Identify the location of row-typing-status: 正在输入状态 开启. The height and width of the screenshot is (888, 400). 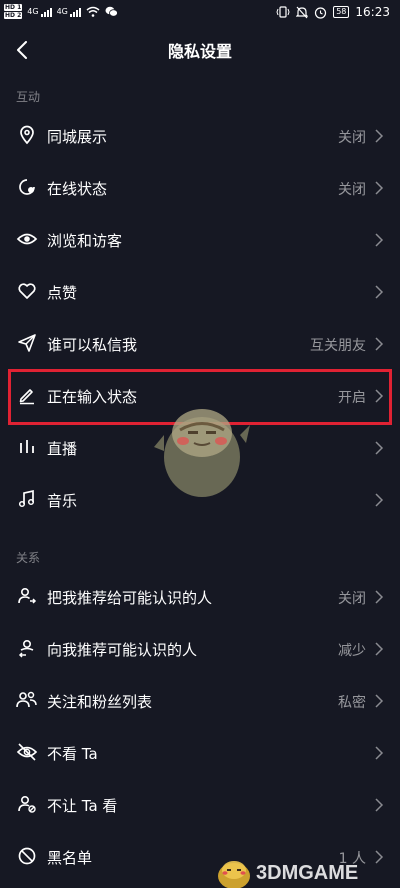
(200, 396).